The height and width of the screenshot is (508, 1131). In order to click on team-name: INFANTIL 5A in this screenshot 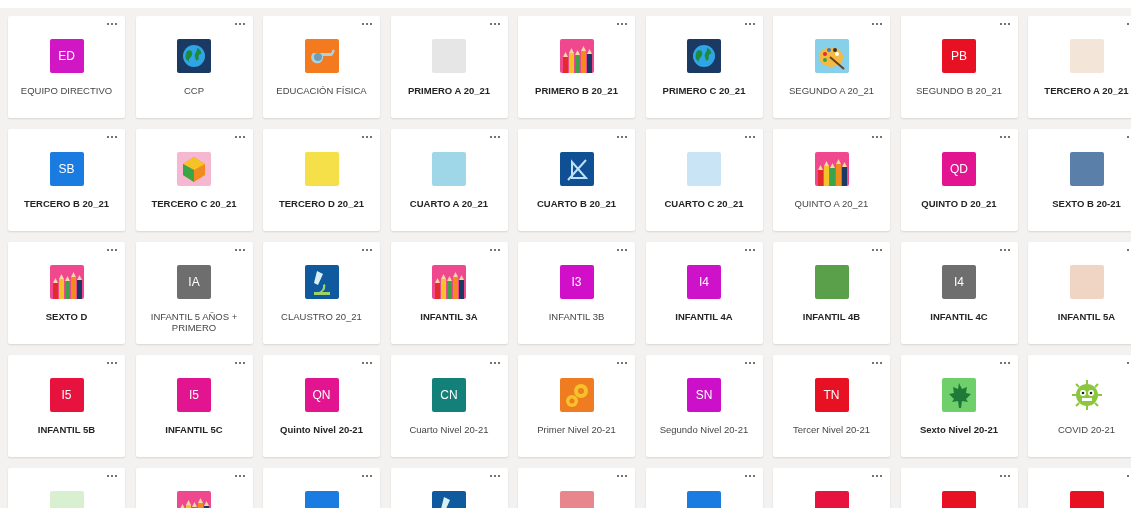, I will do `click(1086, 316)`.